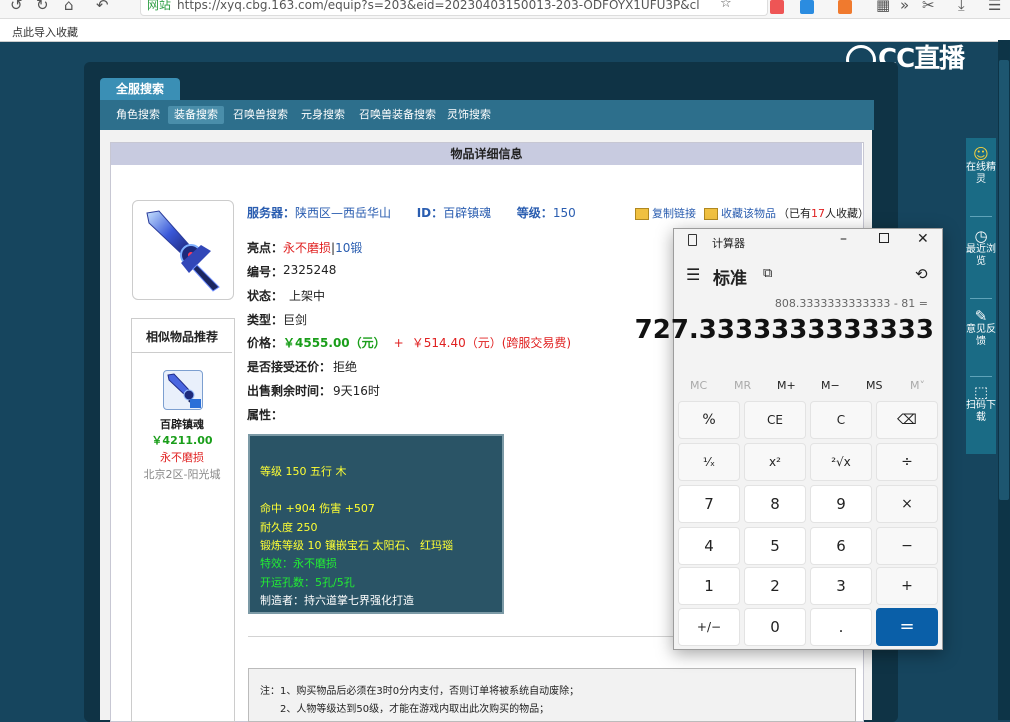 The image size is (1010, 722). Describe the element at coordinates (693, 274) in the screenshot. I see `hamburger-menu-icon: ☰` at that location.